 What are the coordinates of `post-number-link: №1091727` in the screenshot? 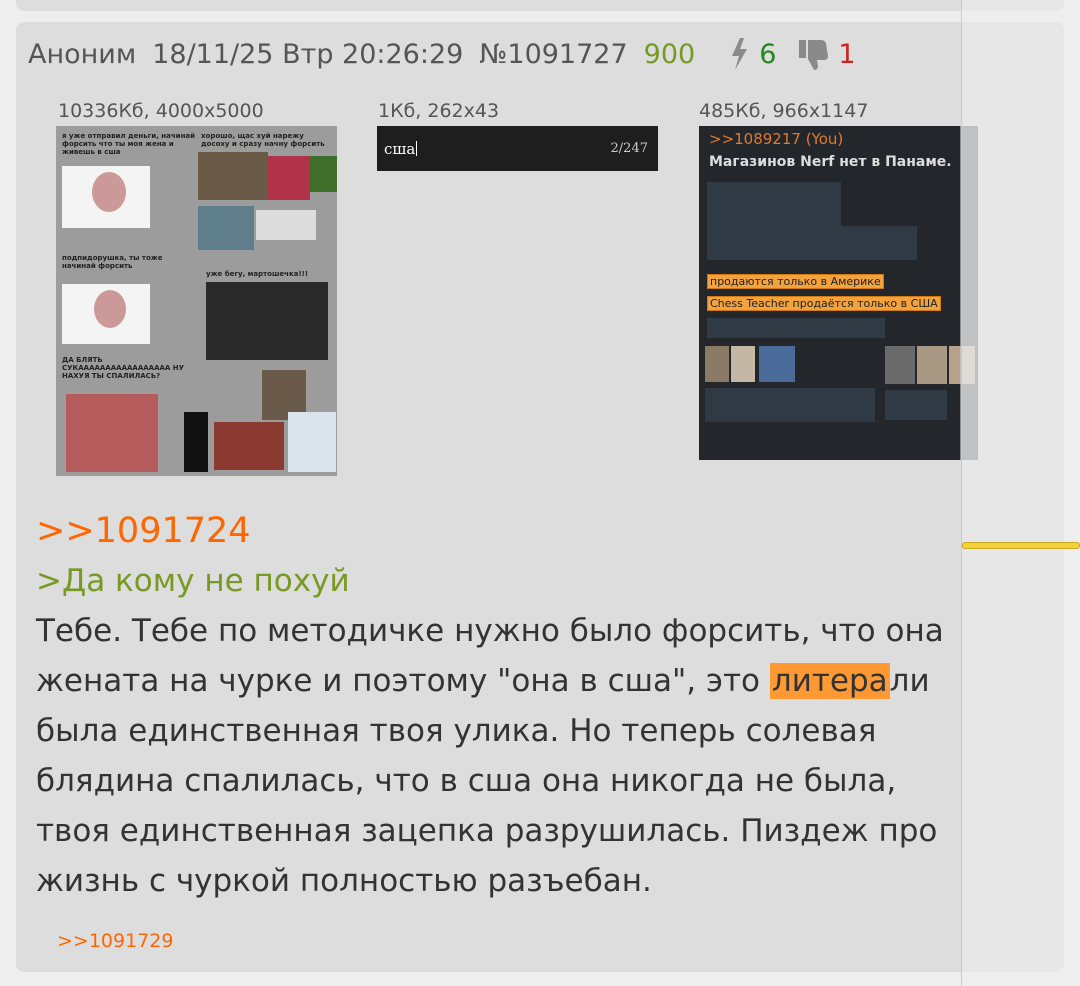 It's located at (553, 54).